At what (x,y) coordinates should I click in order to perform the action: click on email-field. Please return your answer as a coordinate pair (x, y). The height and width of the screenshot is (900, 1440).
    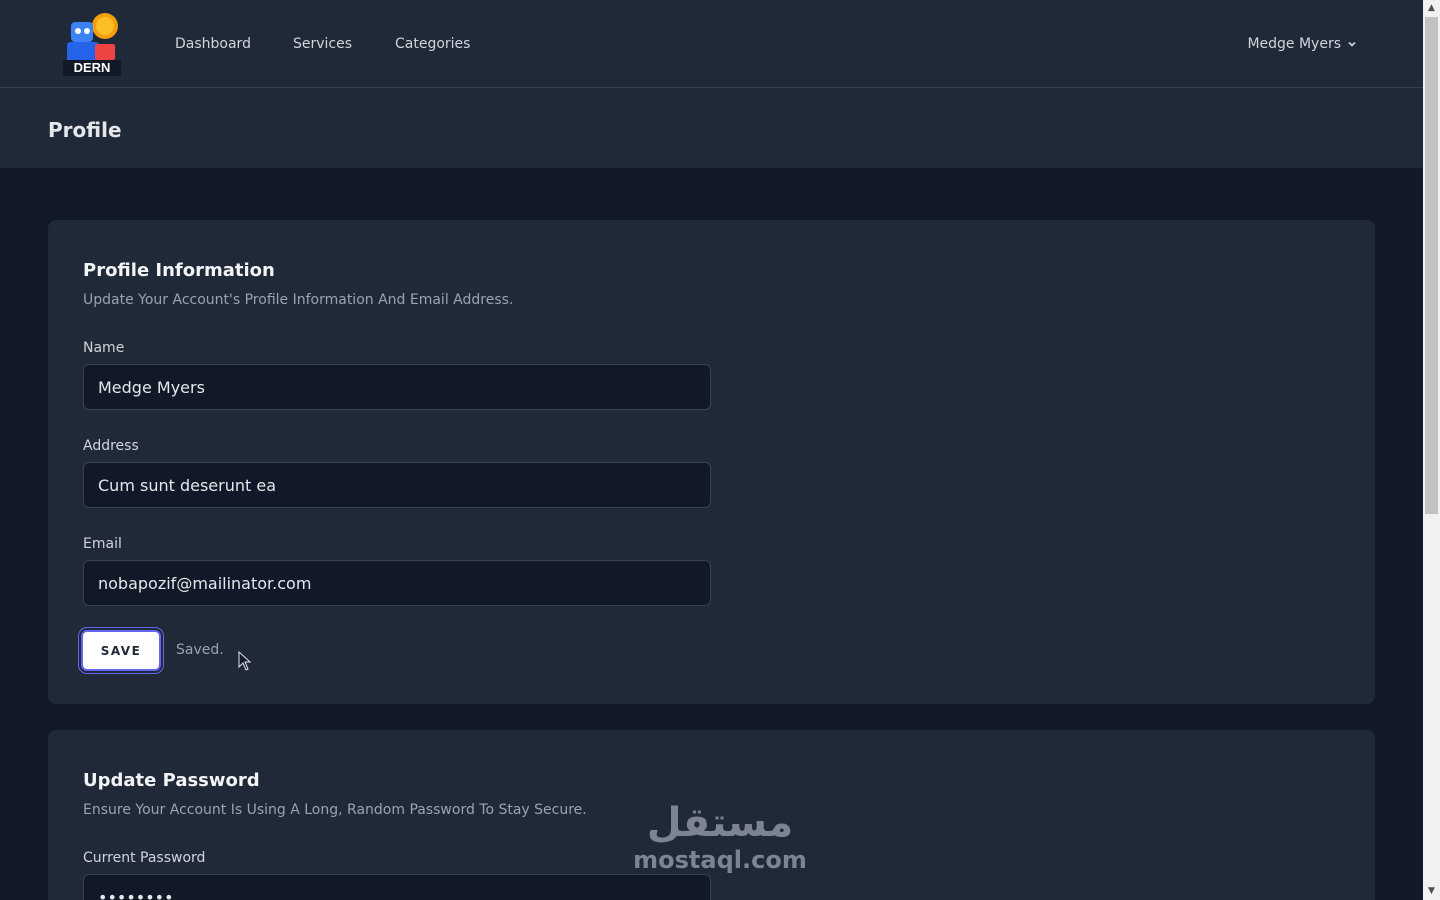
    Looking at the image, I should click on (397, 583).